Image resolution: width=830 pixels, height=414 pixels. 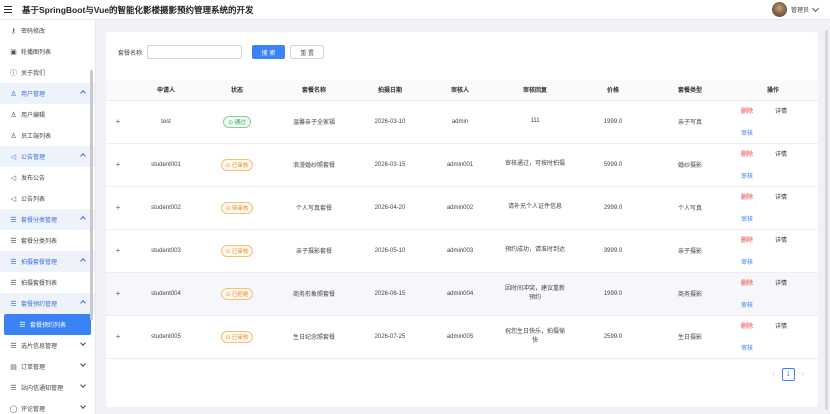 What do you see at coordinates (47, 366) in the screenshot?
I see `sidebar-item: ▤ 订单管理` at bounding box center [47, 366].